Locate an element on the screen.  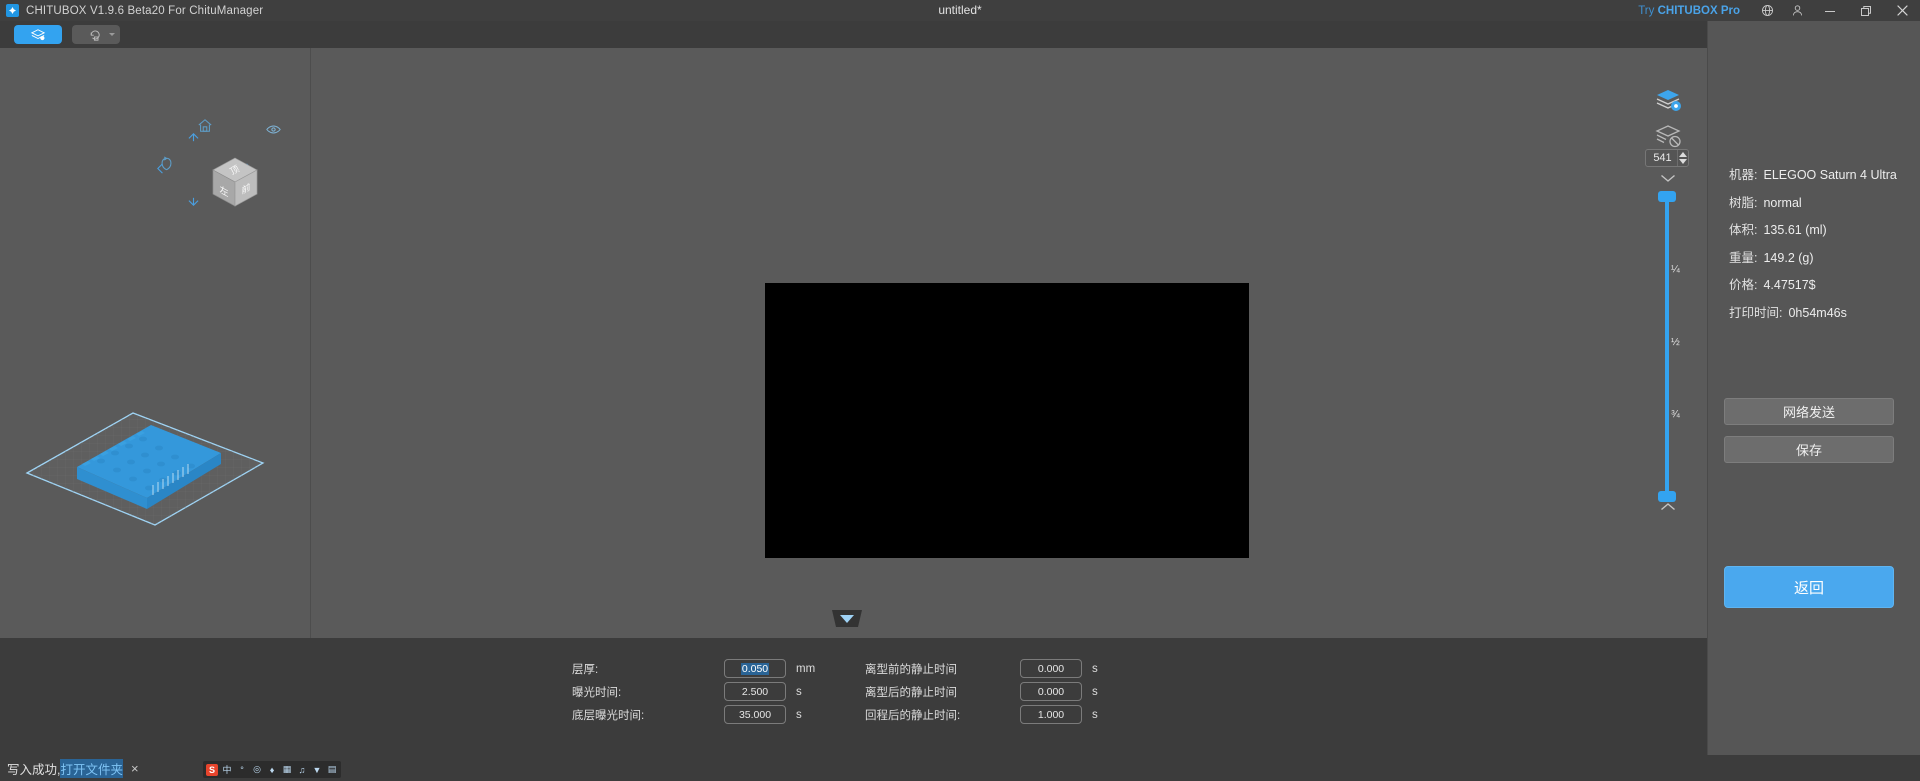
info-row-volume: 体积: 135.61 (ml) is located at coordinates (1813, 228).